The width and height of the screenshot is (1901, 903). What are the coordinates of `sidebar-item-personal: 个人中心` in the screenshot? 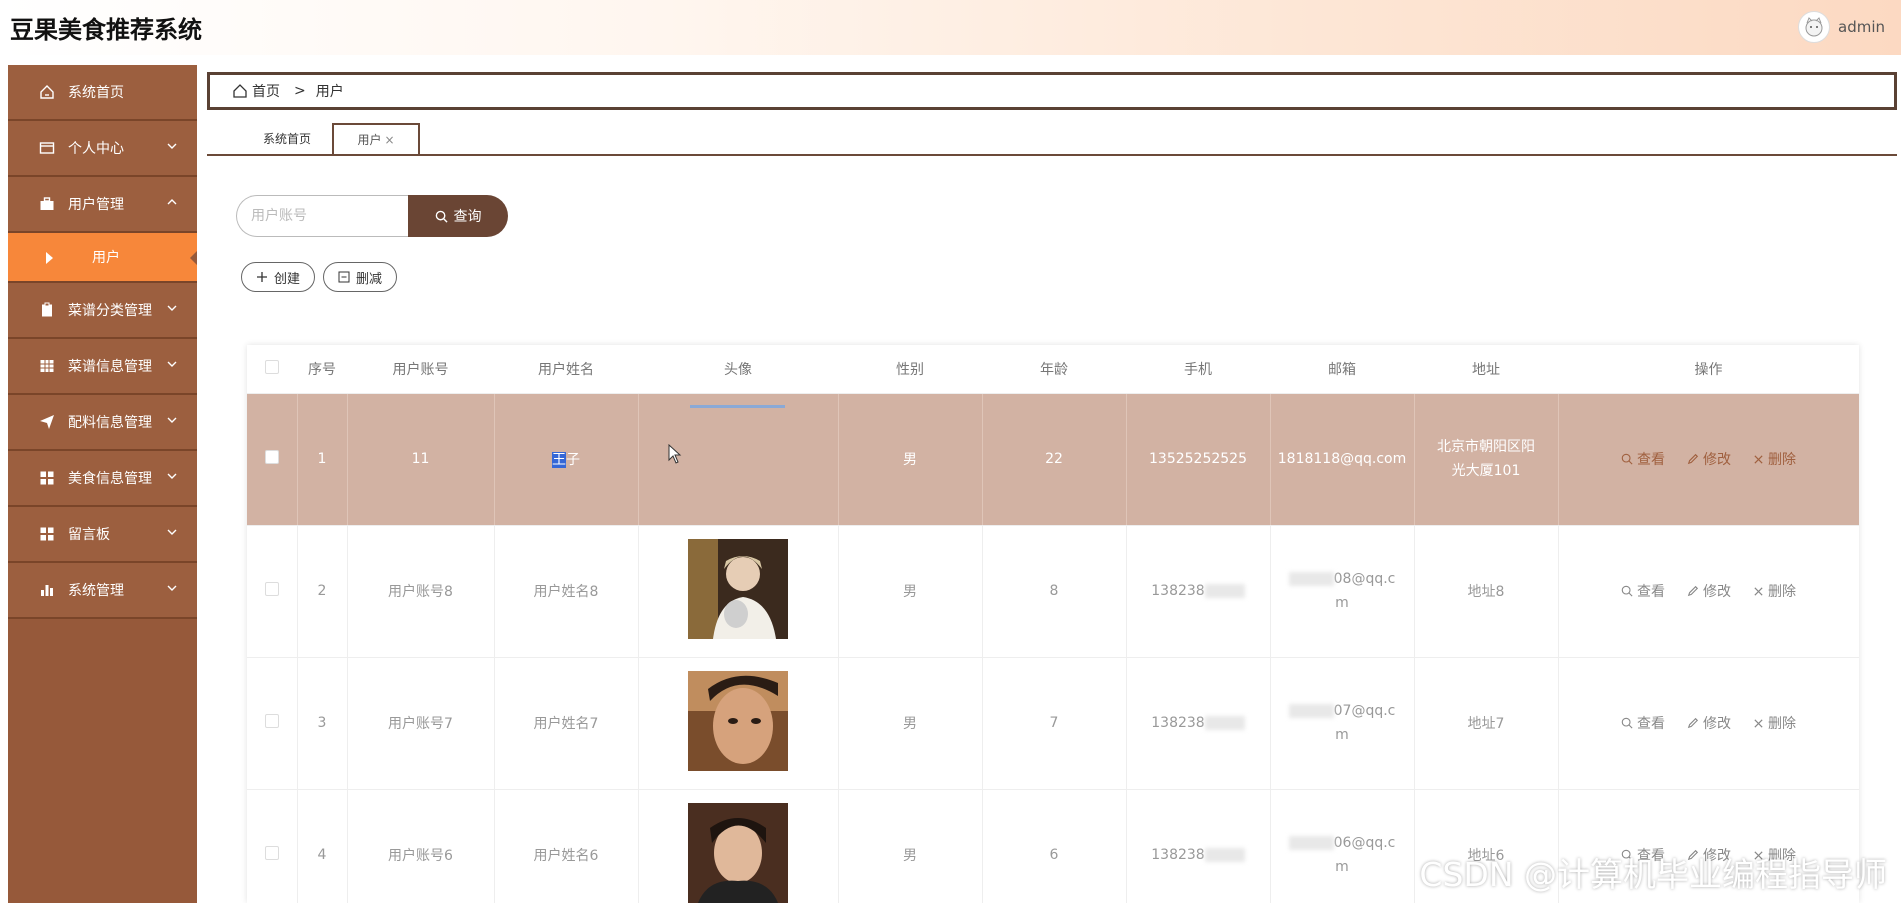 It's located at (102, 149).